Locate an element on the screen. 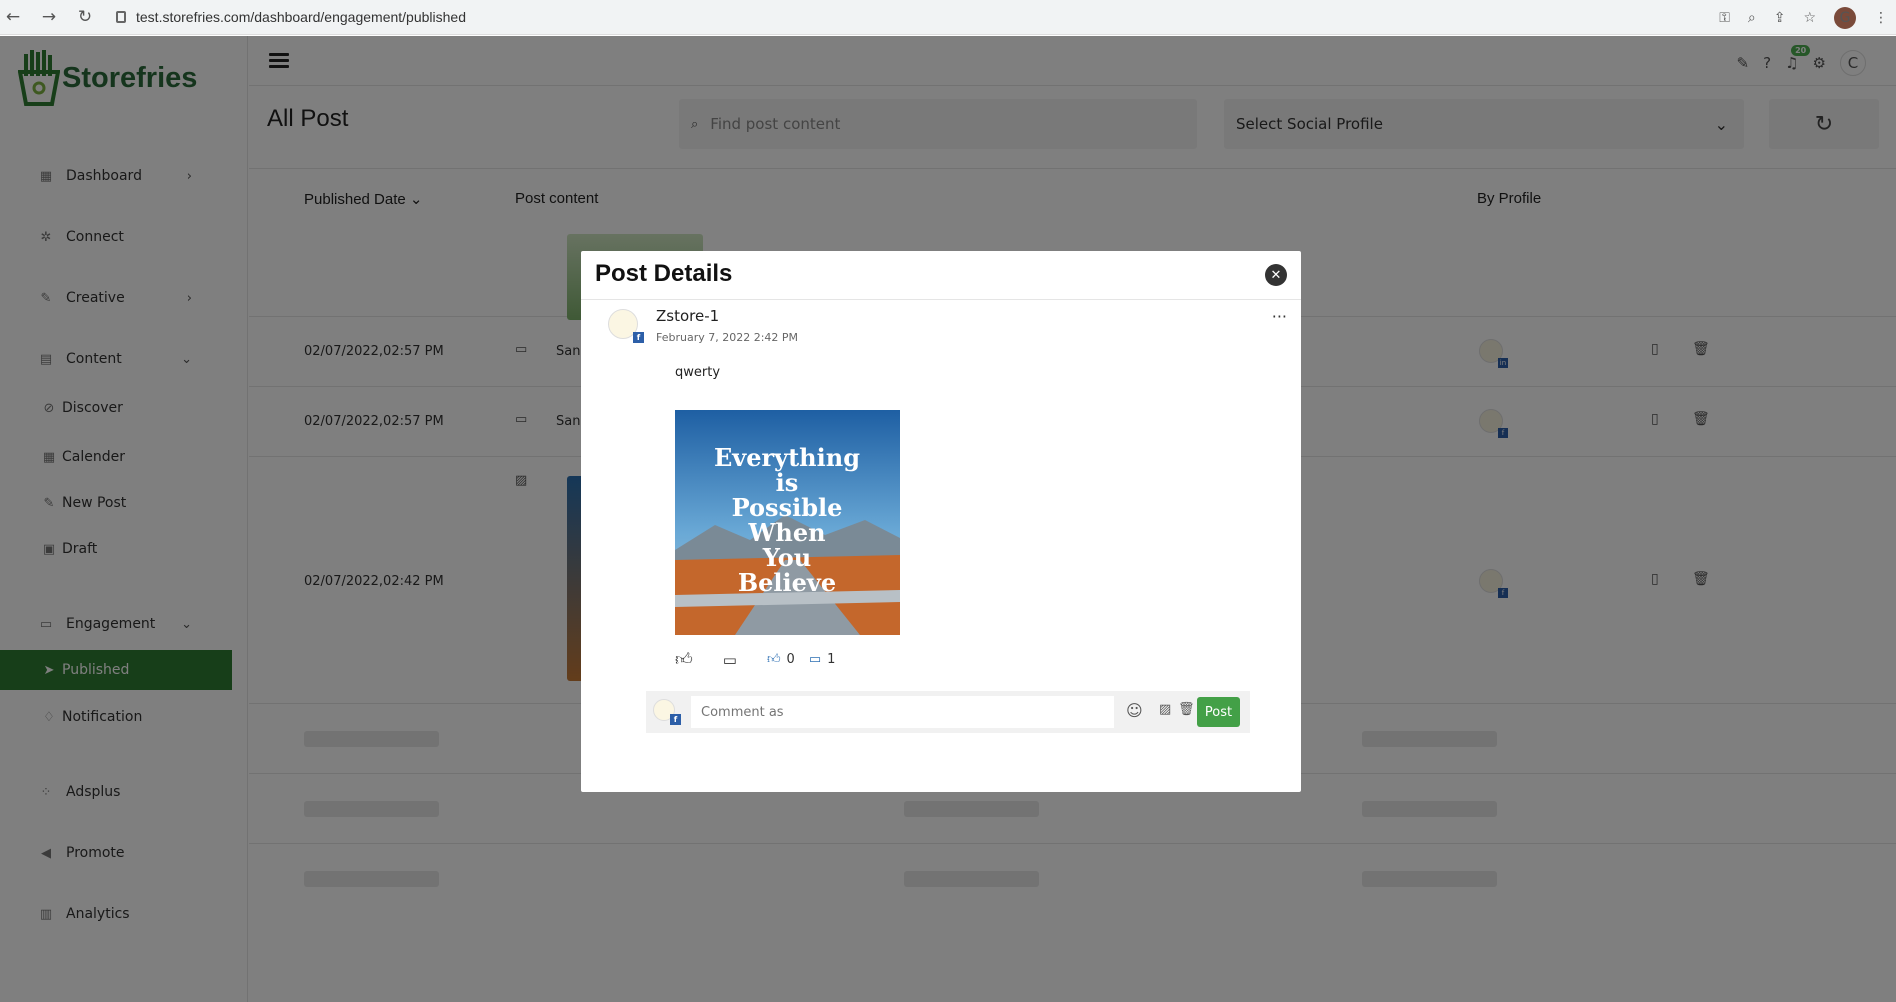  lock-icon is located at coordinates (121, 17).